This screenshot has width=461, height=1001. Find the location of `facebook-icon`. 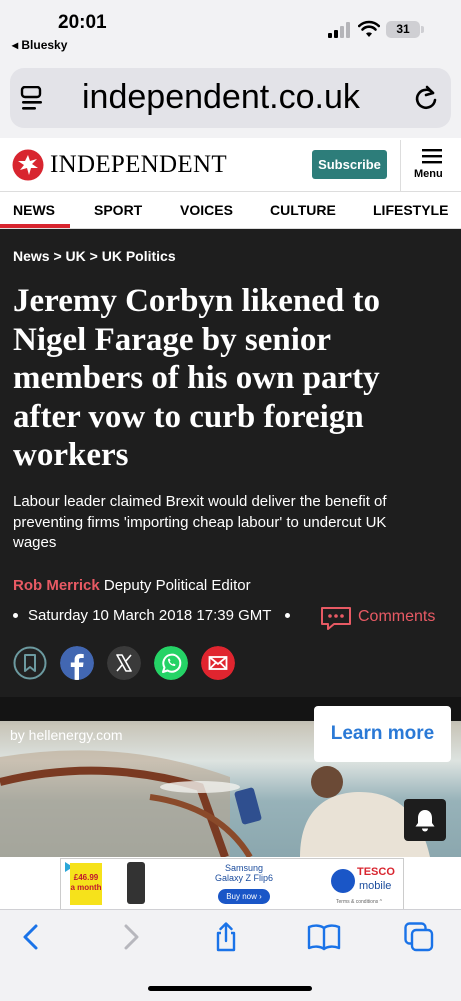

facebook-icon is located at coordinates (77, 663).